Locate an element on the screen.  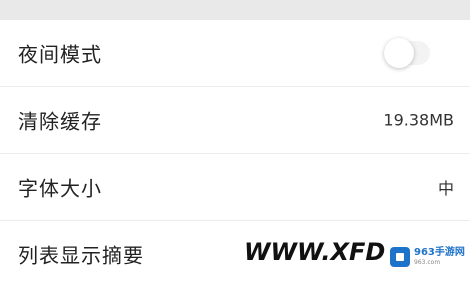
watermark-logo-title: 963手游网 is located at coordinates (439, 252).